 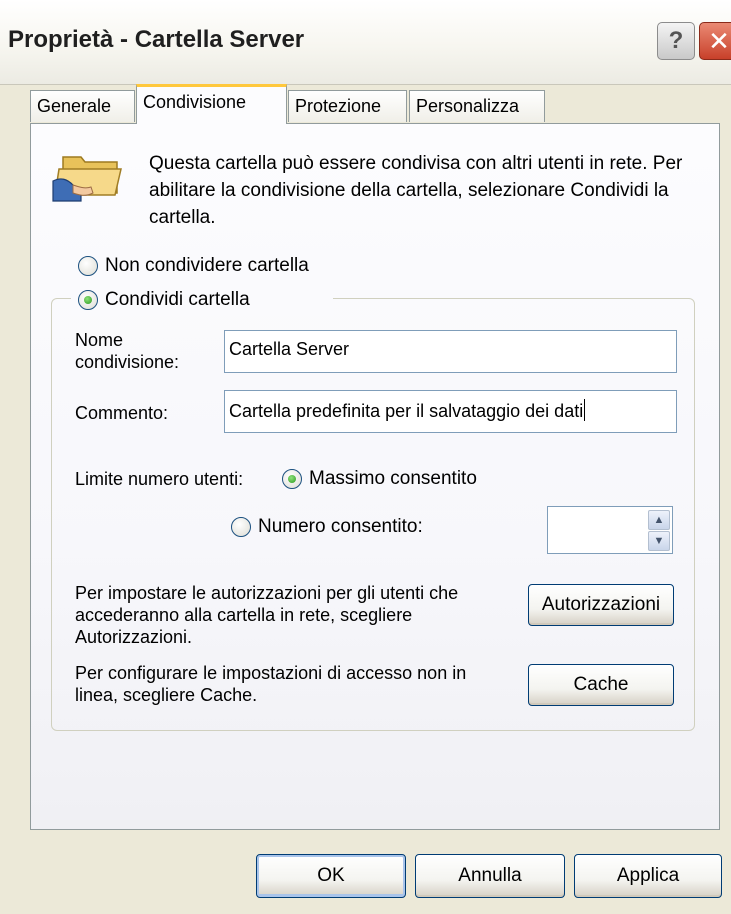 I want to click on help-button: ?, so click(x=676, y=41).